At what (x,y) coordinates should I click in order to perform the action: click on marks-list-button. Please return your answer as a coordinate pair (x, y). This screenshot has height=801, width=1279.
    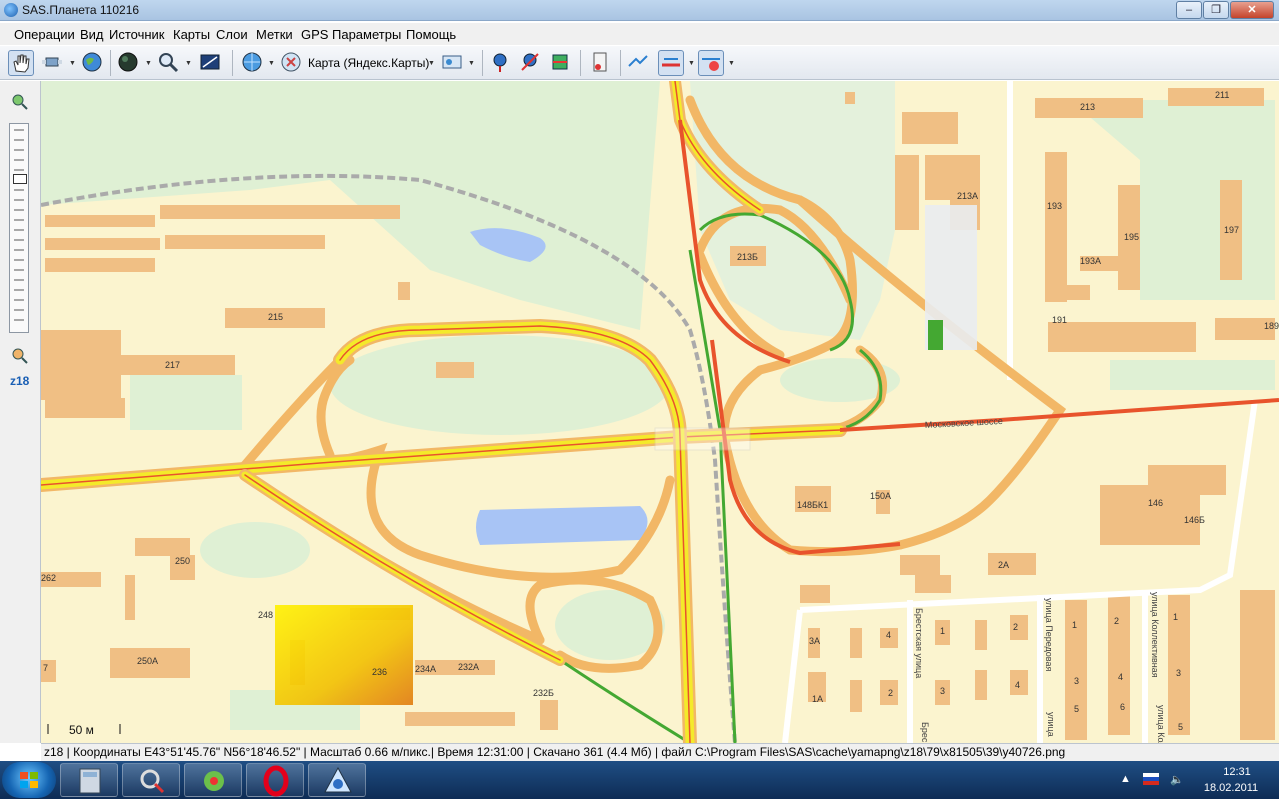
    Looking at the image, I should click on (601, 63).